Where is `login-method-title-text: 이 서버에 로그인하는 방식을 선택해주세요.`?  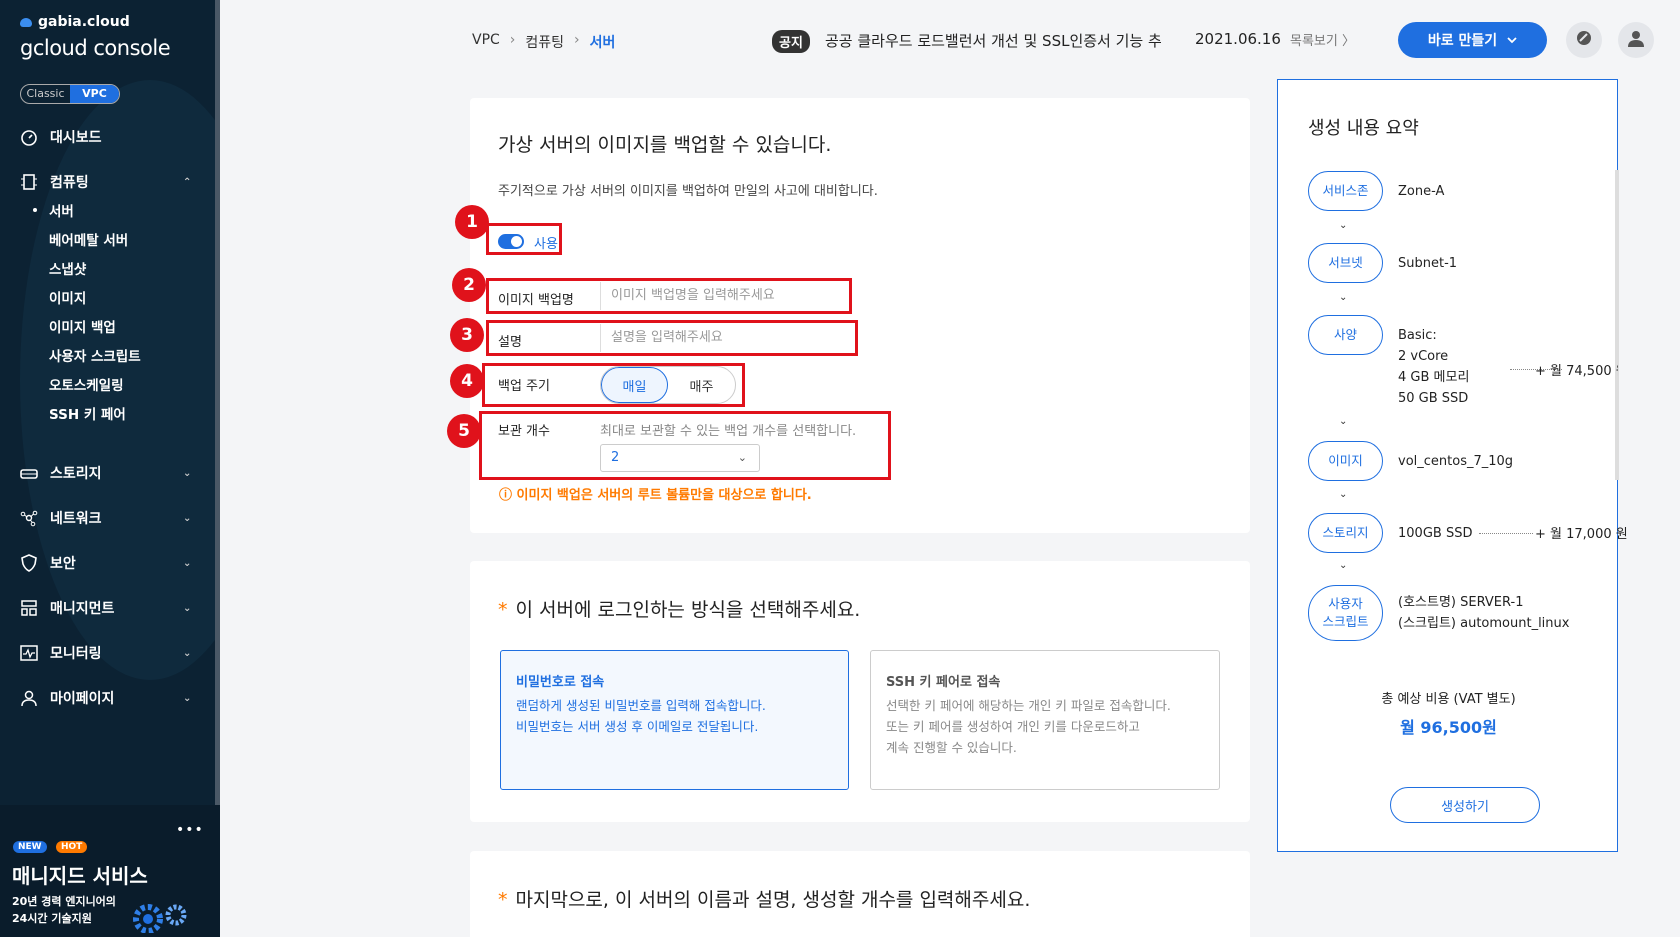
login-method-title-text: 이 서버에 로그인하는 방식을 선택해주세요. is located at coordinates (688, 610).